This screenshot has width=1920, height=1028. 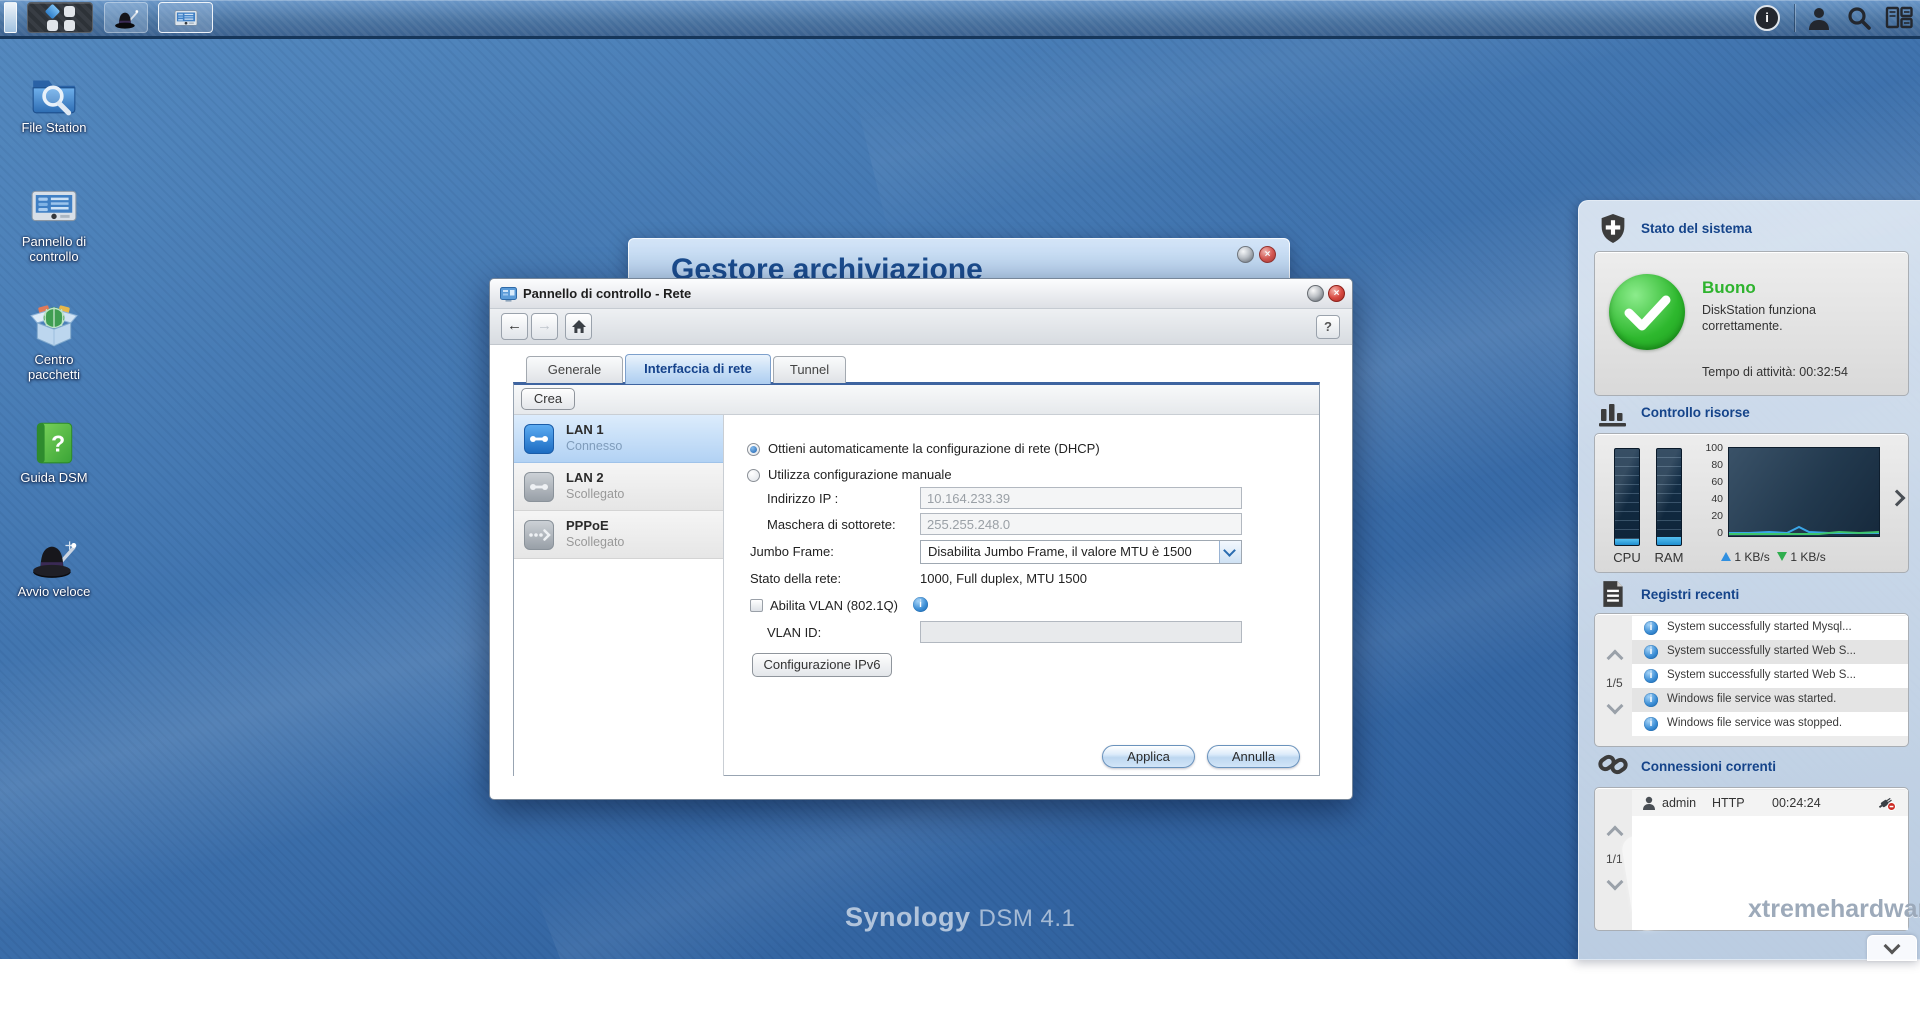 I want to click on quick-start-taskbar-button, so click(x=126, y=17).